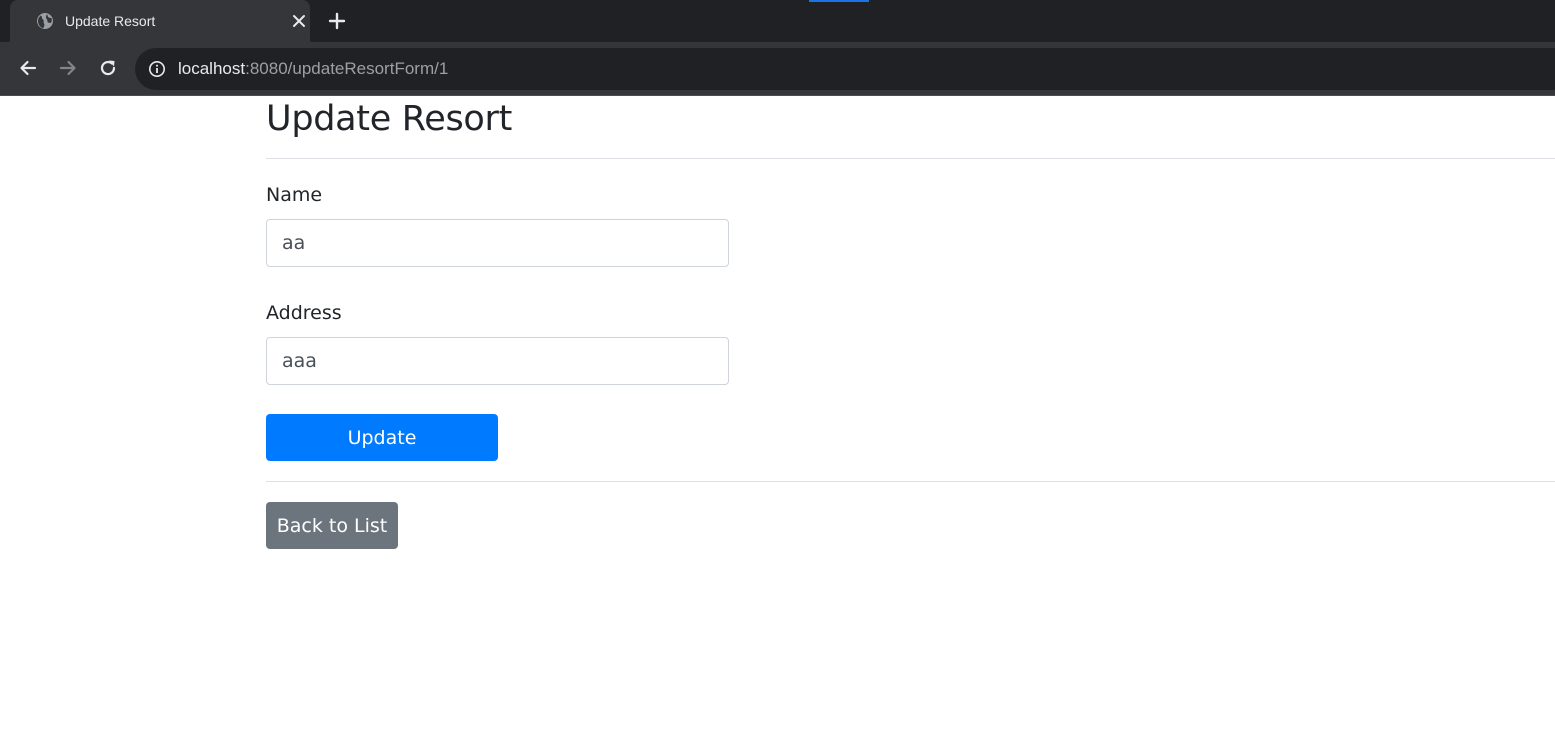 This screenshot has width=1555, height=755. I want to click on name-label: Name, so click(294, 195).